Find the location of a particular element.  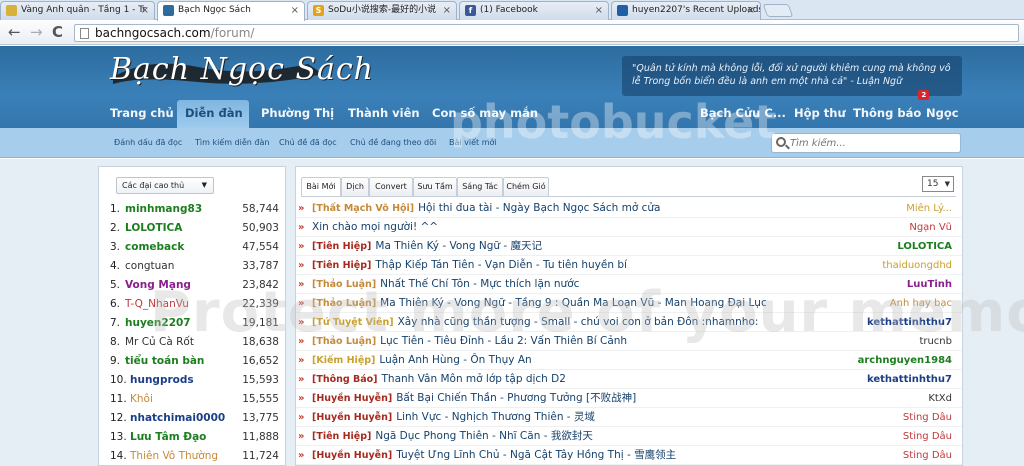

nav-inbox: Hộp thư is located at coordinates (820, 114).